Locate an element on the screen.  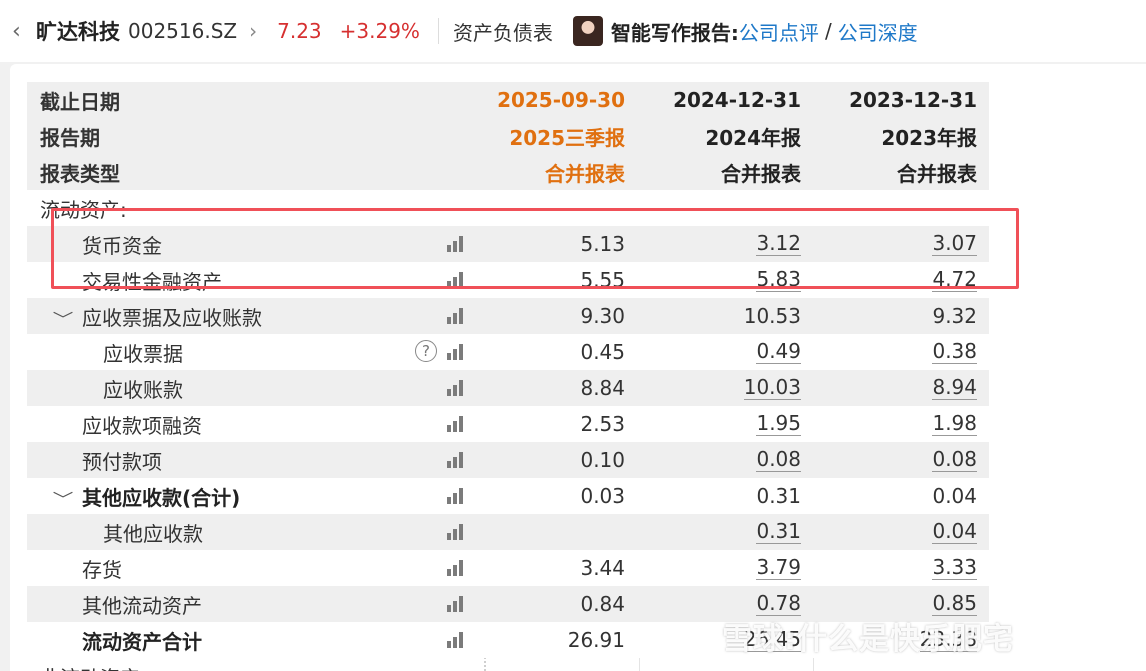
row-label: 报表类型 is located at coordinates (80, 173).